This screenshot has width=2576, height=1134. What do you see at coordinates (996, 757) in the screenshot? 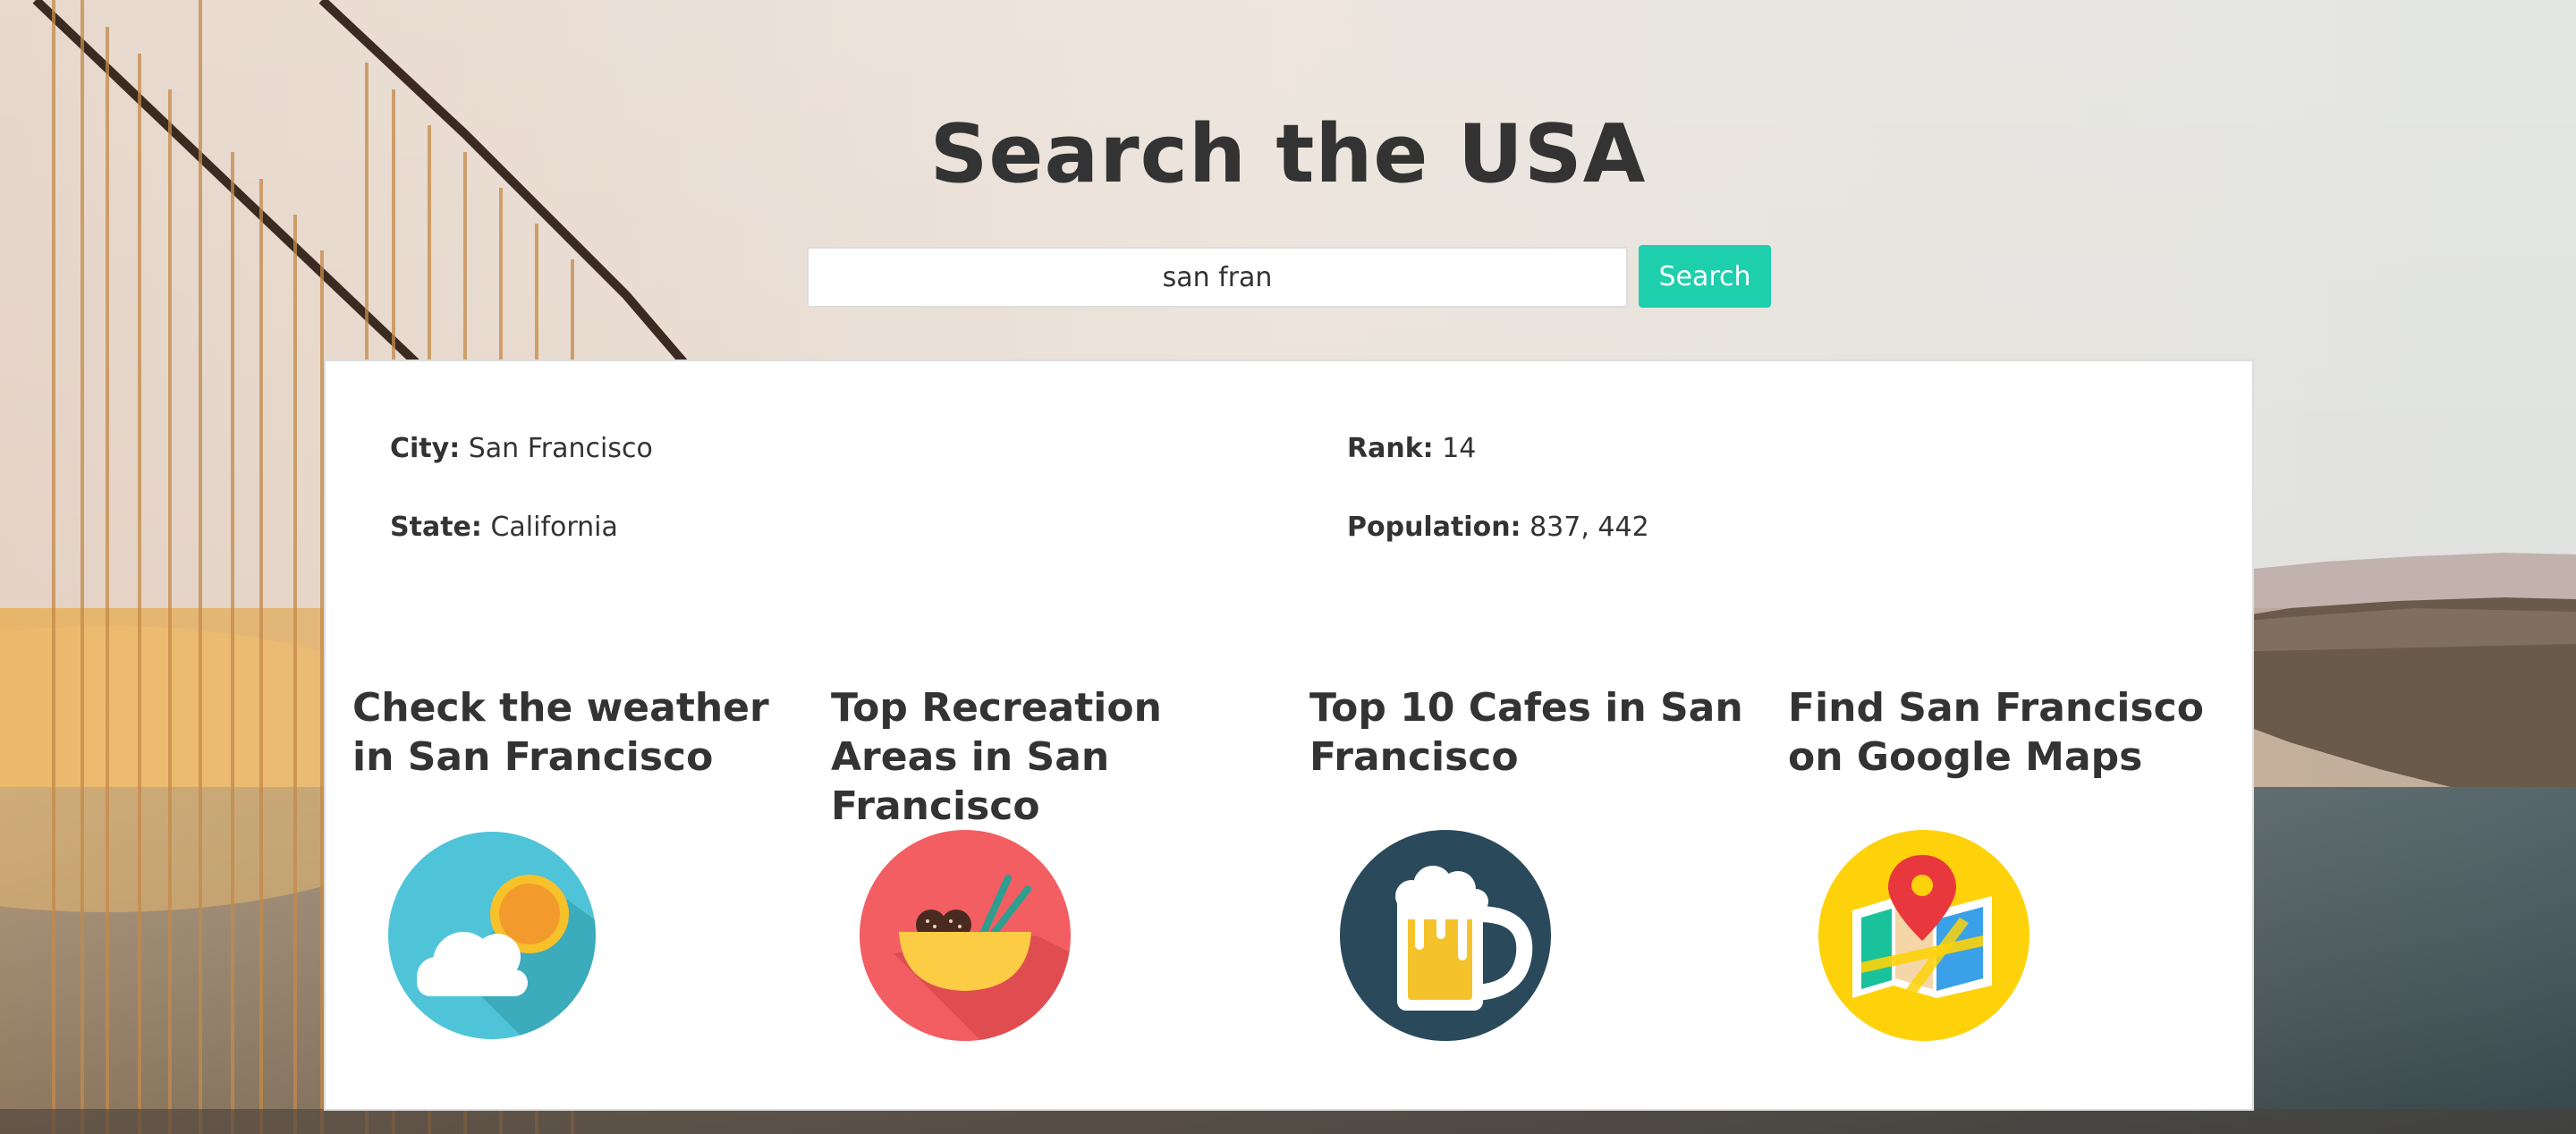
I see `recreation-link-title: Top Recreation Areas in San Francisco` at bounding box center [996, 757].